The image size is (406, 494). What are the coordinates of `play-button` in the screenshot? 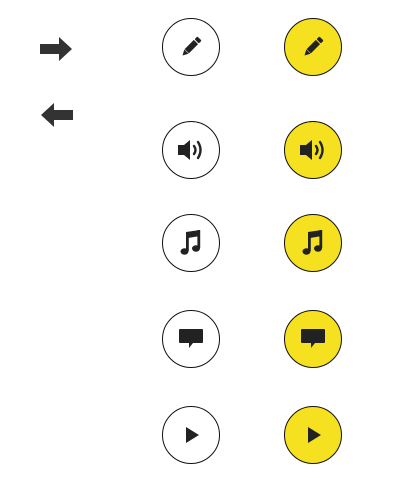 It's located at (191, 435).